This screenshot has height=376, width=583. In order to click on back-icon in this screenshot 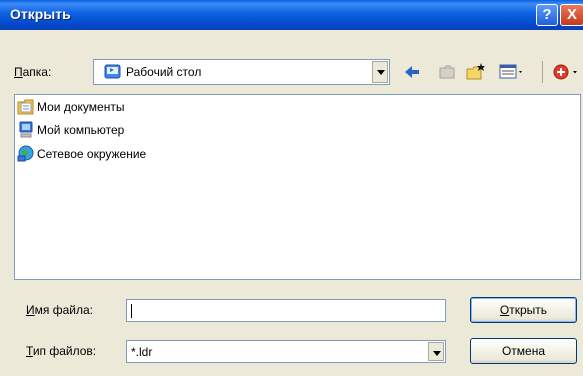, I will do `click(412, 72)`.